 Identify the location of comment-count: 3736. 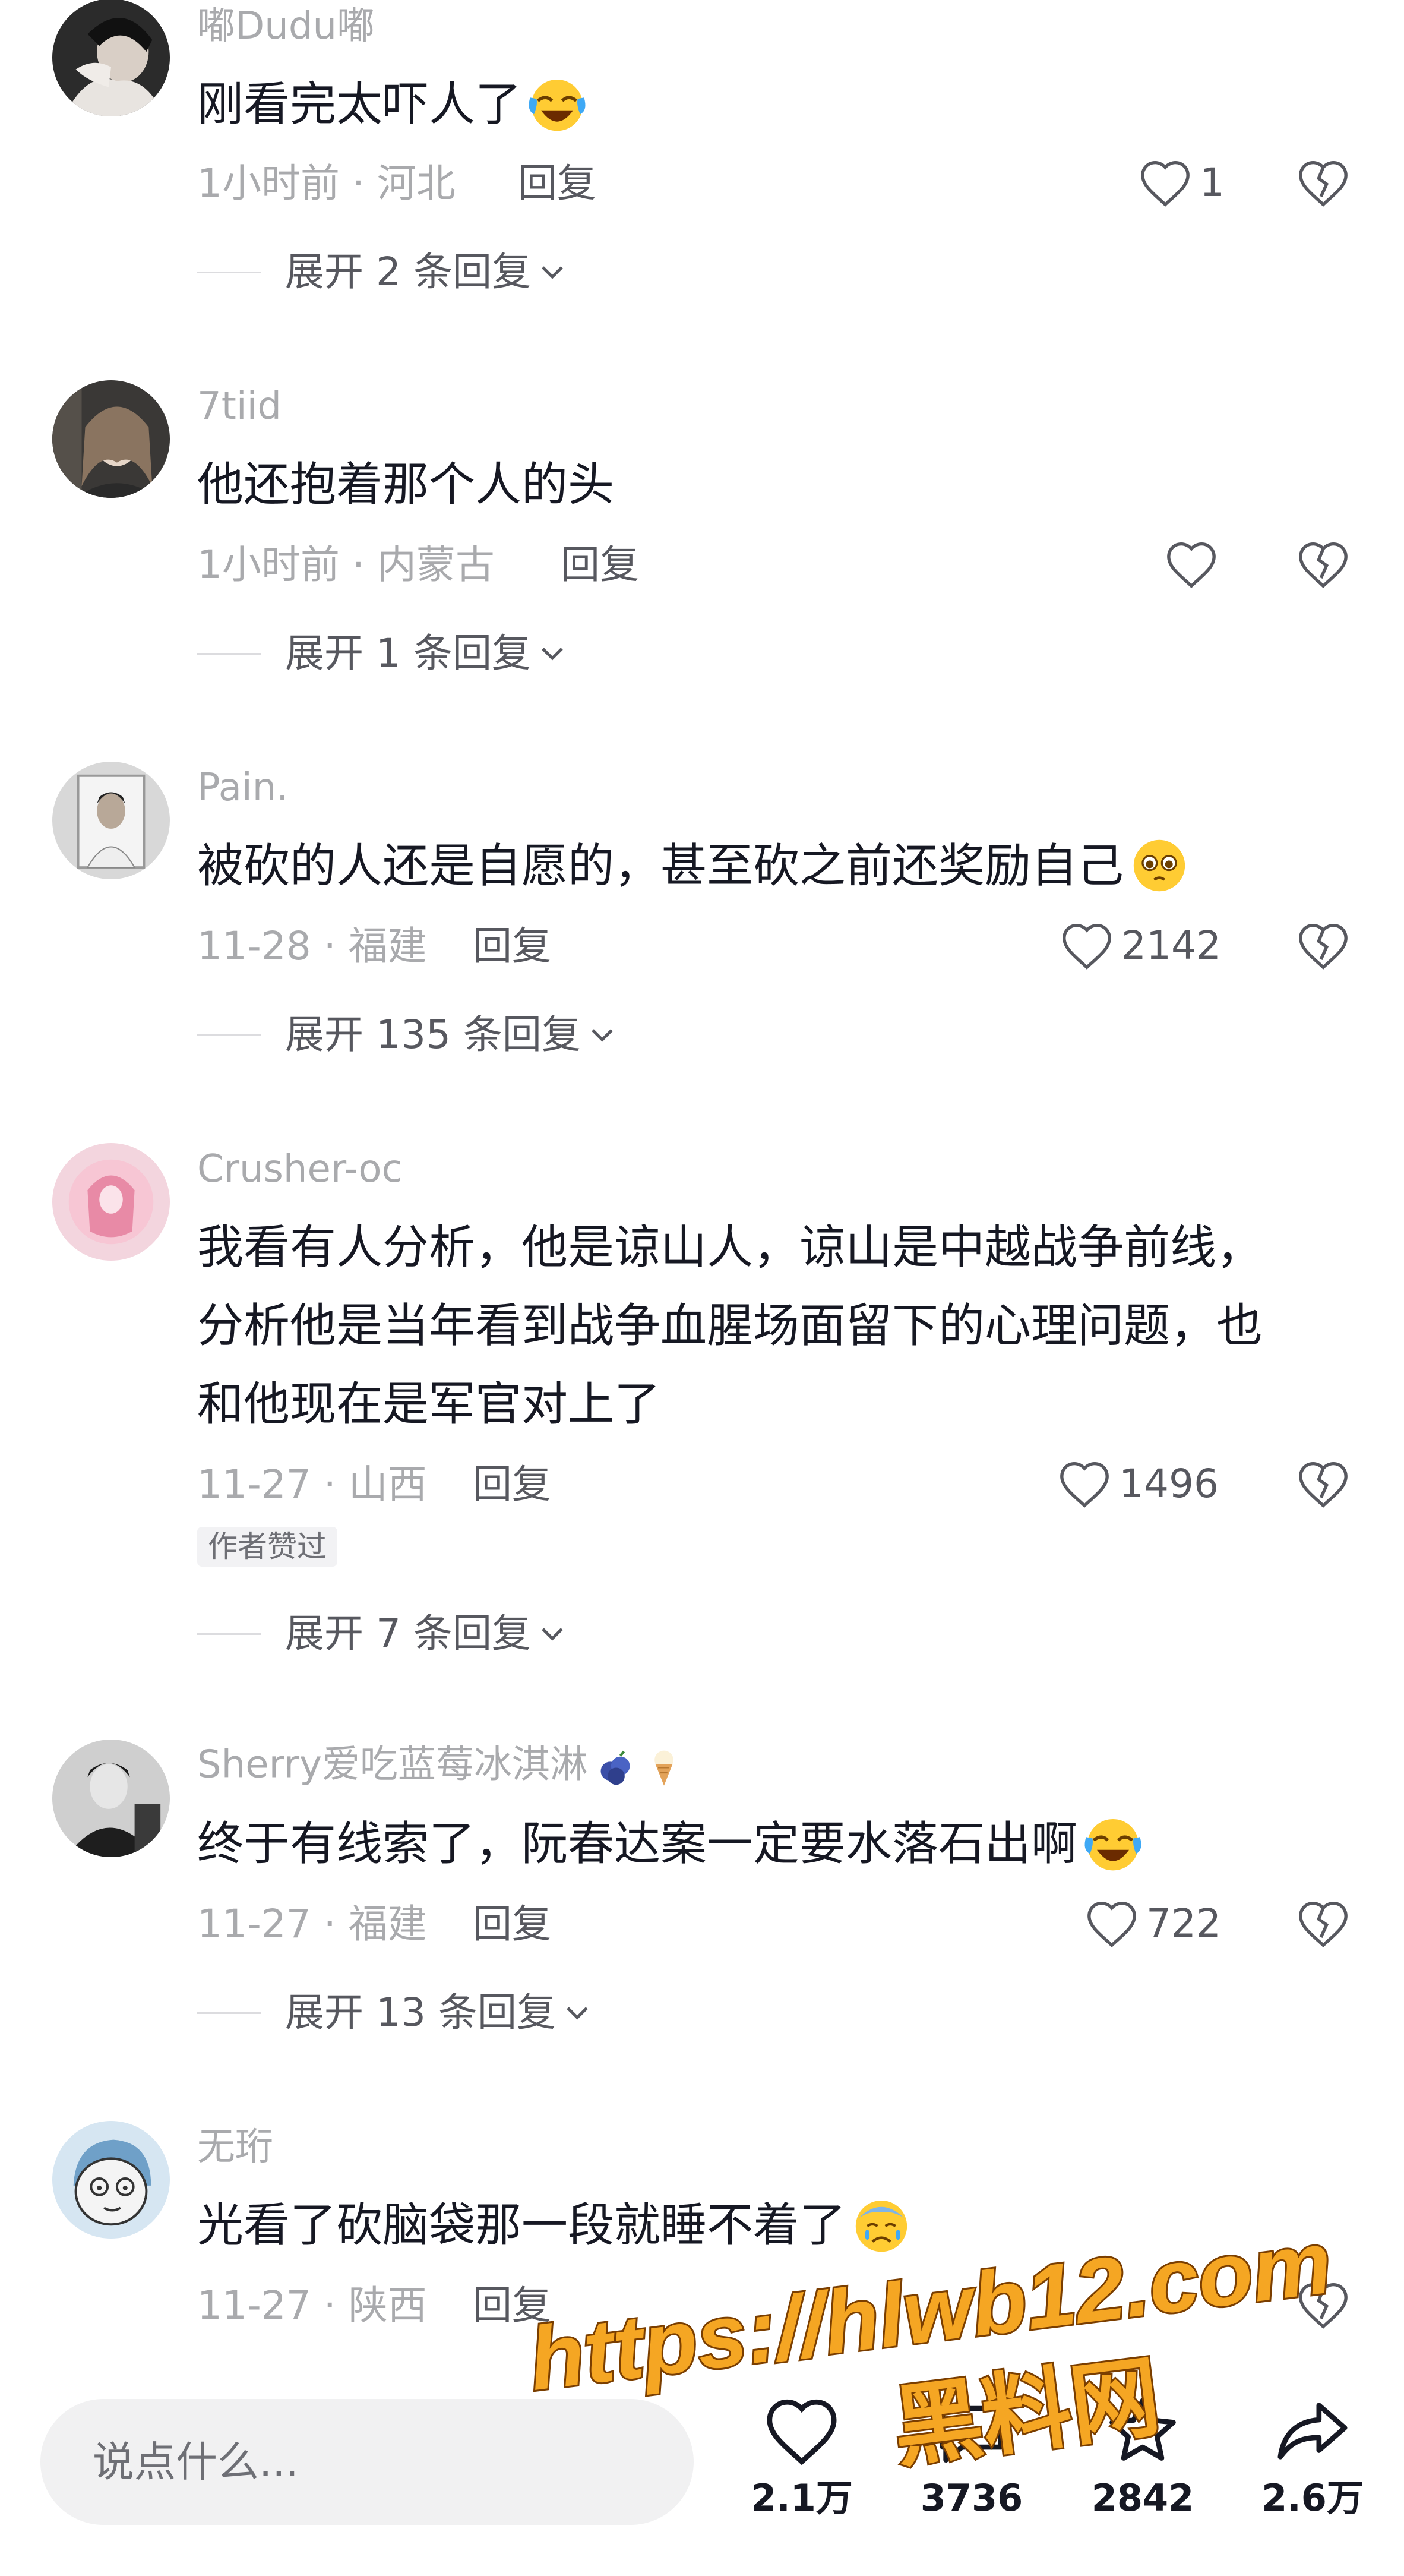
(972, 2498).